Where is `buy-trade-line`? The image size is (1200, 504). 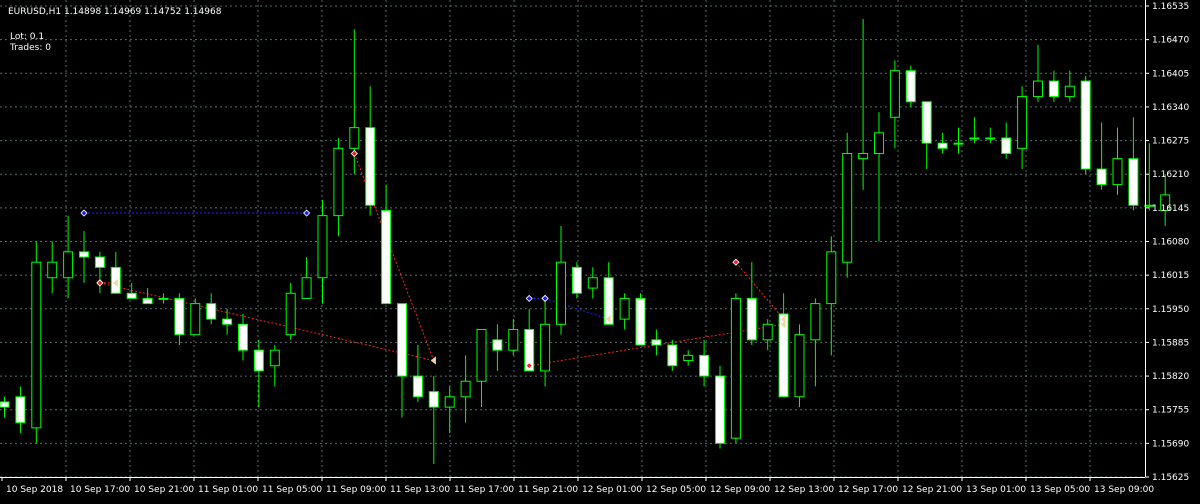
buy-trade-line is located at coordinates (576, 308).